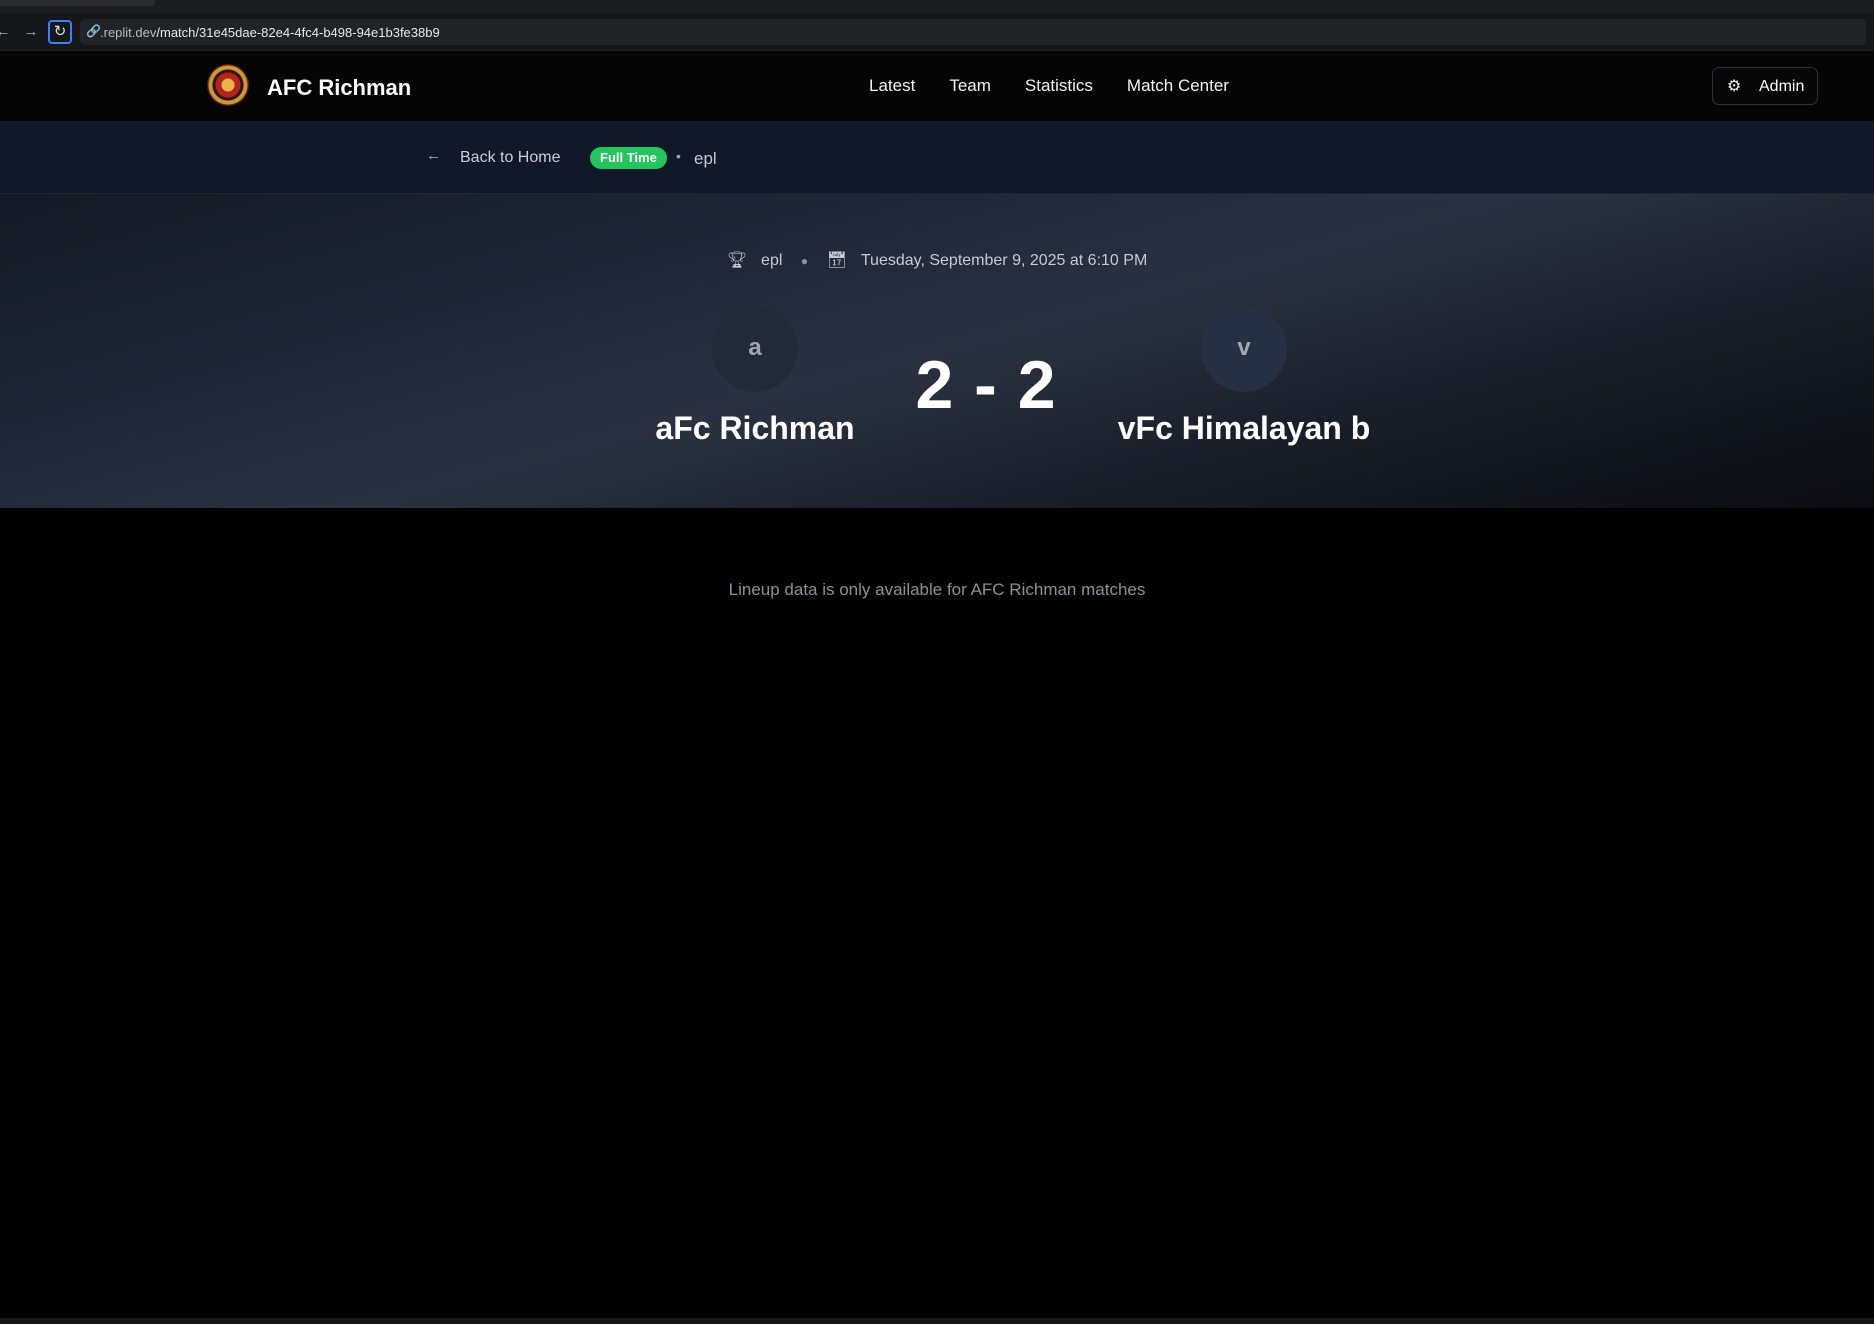  What do you see at coordinates (60, 32) in the screenshot?
I see `reload-icon: ↻` at bounding box center [60, 32].